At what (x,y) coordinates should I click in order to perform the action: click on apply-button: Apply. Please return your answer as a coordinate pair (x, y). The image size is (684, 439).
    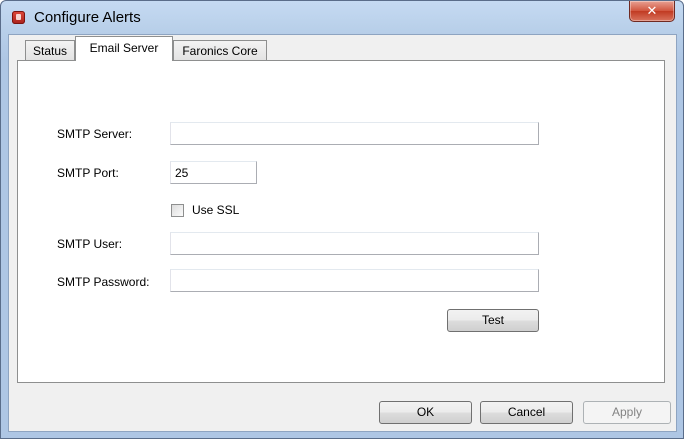
    Looking at the image, I should click on (627, 412).